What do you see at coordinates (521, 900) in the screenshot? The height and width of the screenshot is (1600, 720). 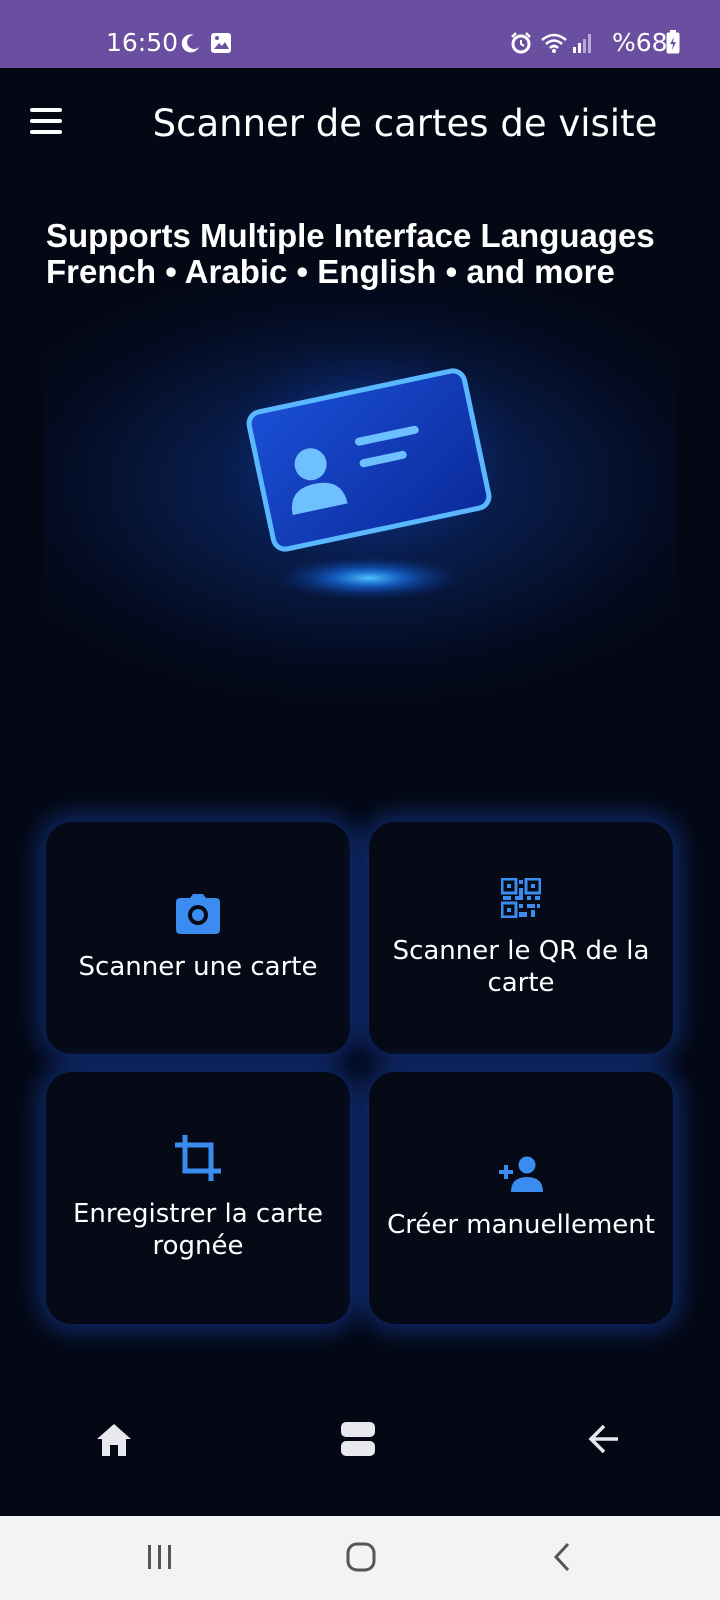 I see `qr-code-icon` at bounding box center [521, 900].